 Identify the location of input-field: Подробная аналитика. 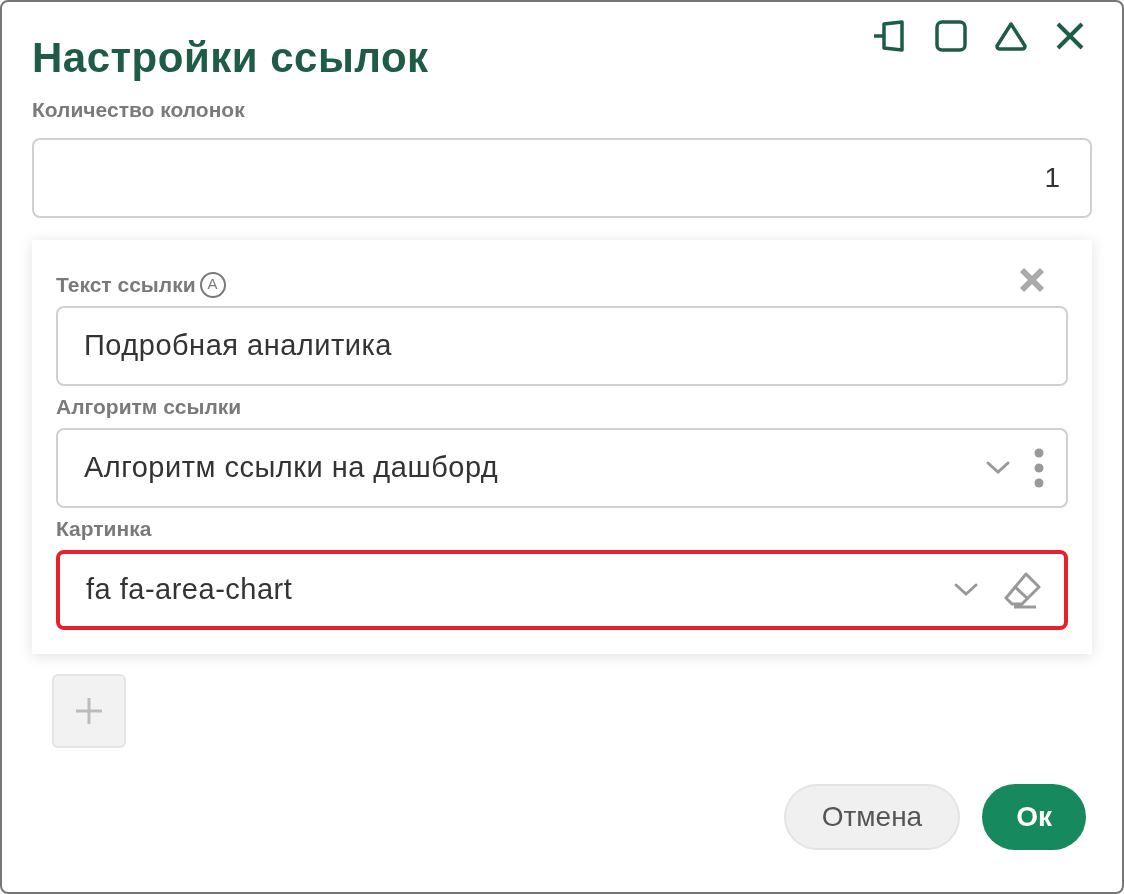
(562, 345).